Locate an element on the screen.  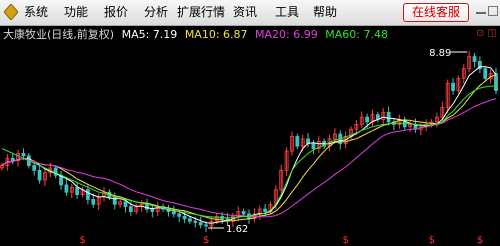
online-service-button: 在线客服 is located at coordinates (436, 12).